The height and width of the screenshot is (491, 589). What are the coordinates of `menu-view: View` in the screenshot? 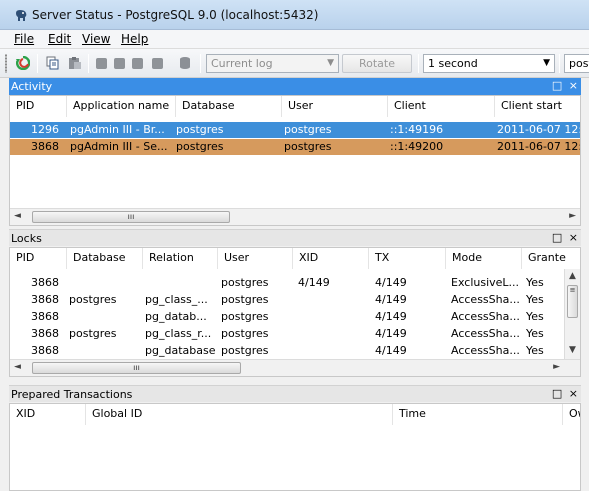 It's located at (96, 39).